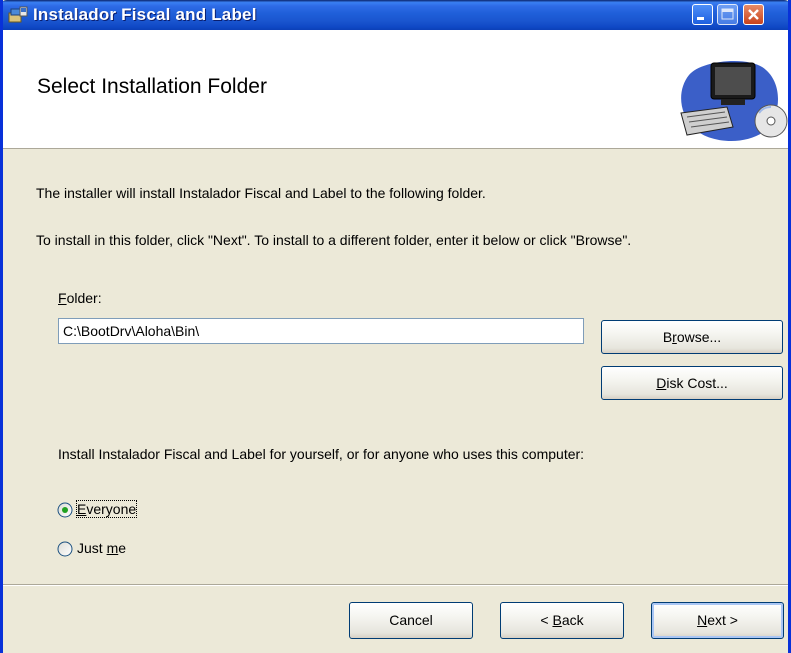 The width and height of the screenshot is (791, 653). Describe the element at coordinates (122, 548) in the screenshot. I see `just-me-label-post: e` at that location.